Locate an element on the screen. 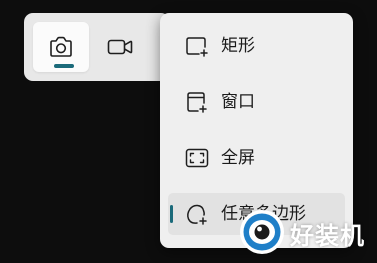 The image size is (377, 263). video-mode-button is located at coordinates (120, 47).